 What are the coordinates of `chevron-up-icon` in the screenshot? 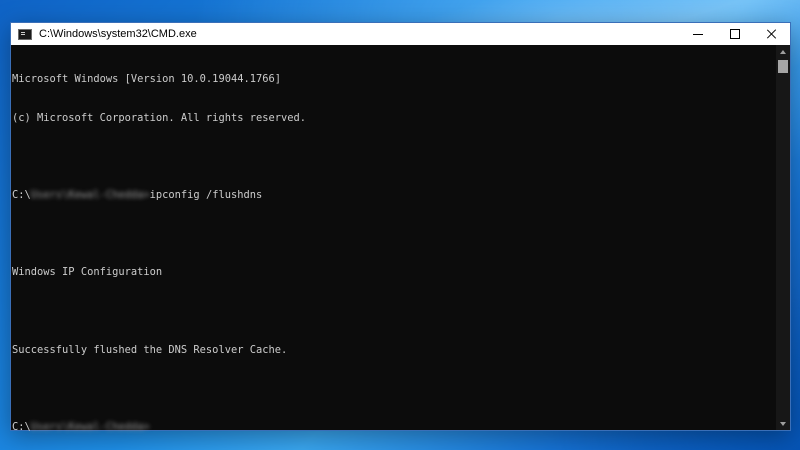 It's located at (783, 51).